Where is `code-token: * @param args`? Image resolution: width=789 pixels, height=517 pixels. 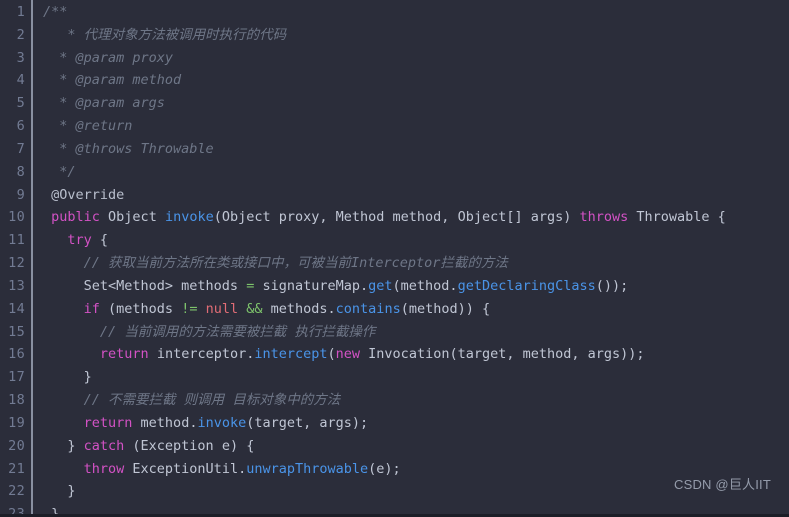
code-token: * @param args is located at coordinates (104, 103).